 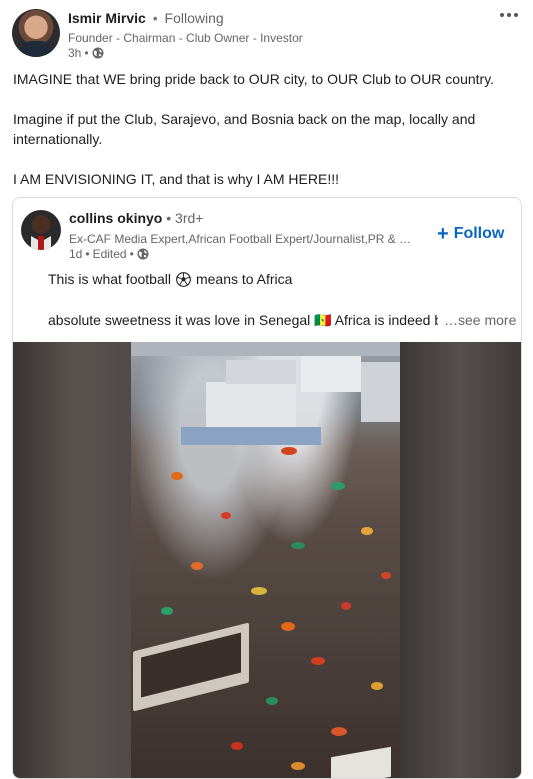 I want to click on follow-label: Follow, so click(x=479, y=233).